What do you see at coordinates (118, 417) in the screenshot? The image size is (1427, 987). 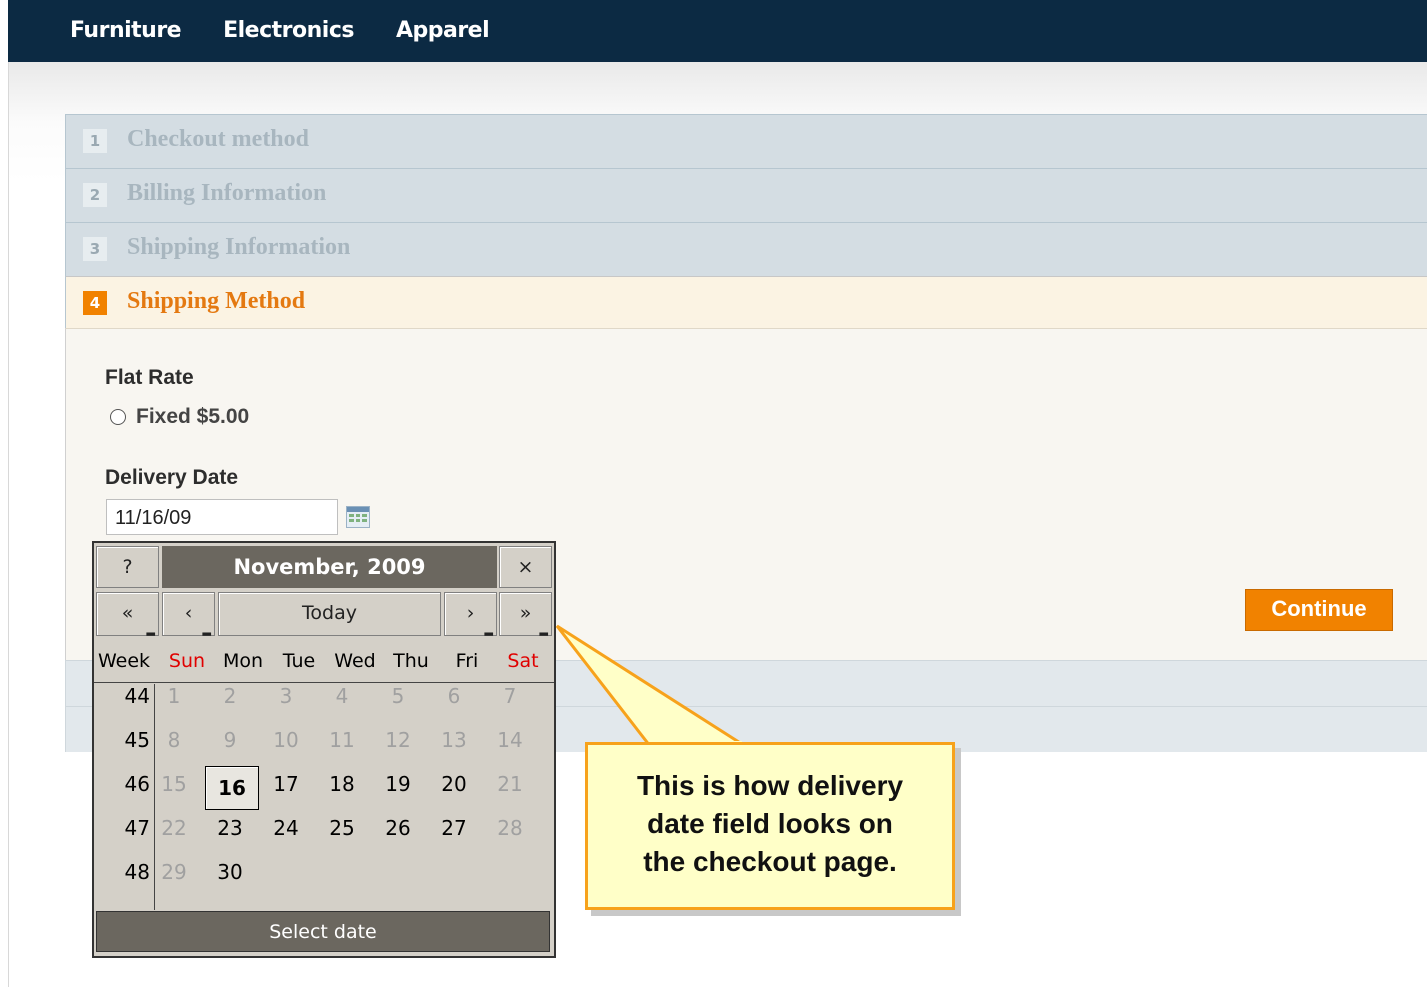 I see `flat-rate-radio` at bounding box center [118, 417].